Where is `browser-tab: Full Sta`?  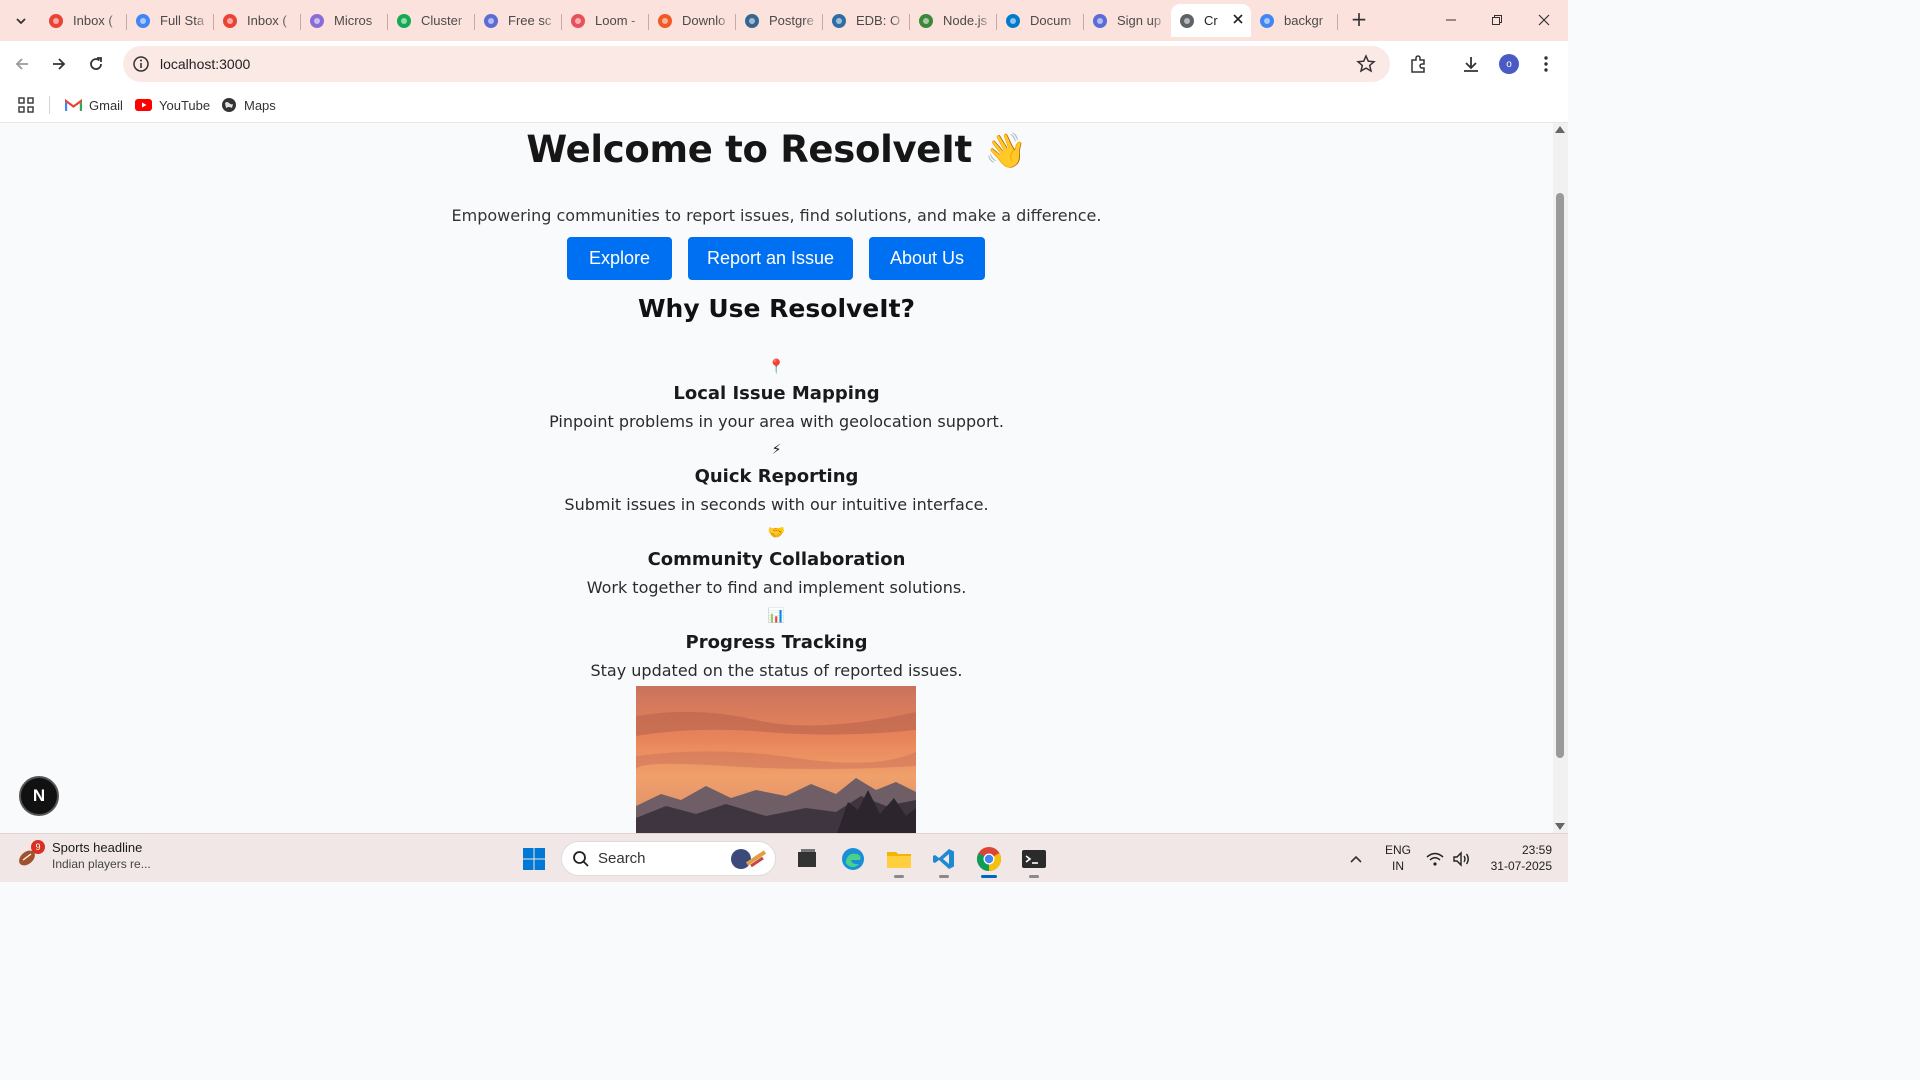
browser-tab: Full Sta is located at coordinates (170, 20).